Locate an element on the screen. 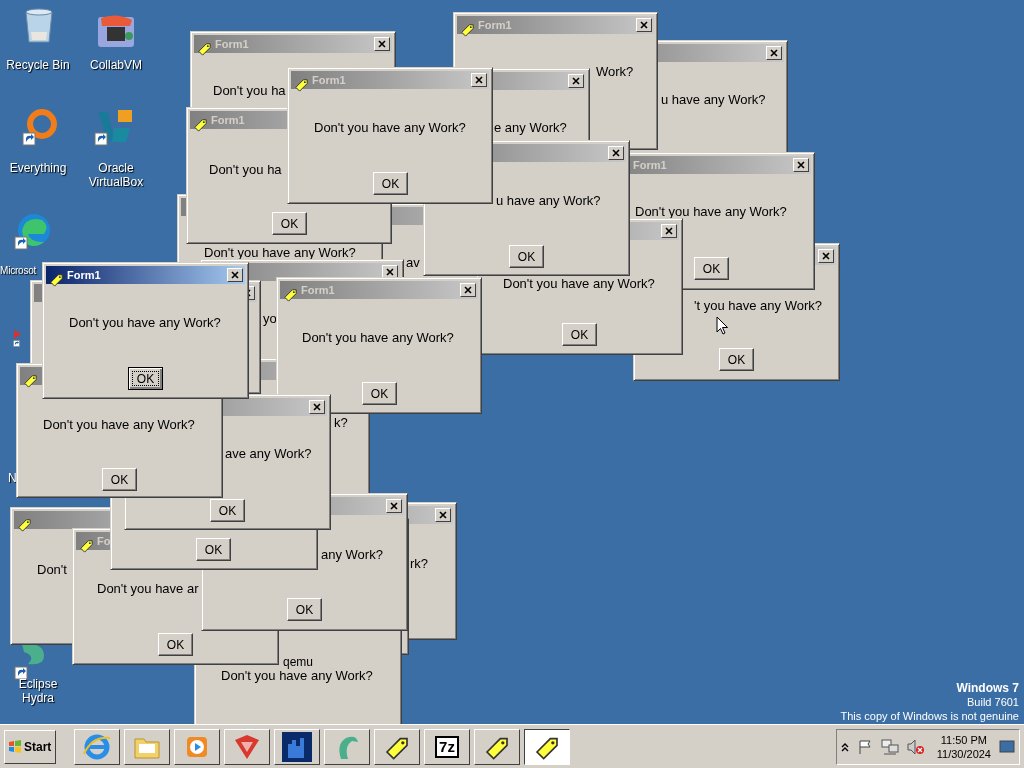  icon-label: qemu is located at coordinates (298, 662).